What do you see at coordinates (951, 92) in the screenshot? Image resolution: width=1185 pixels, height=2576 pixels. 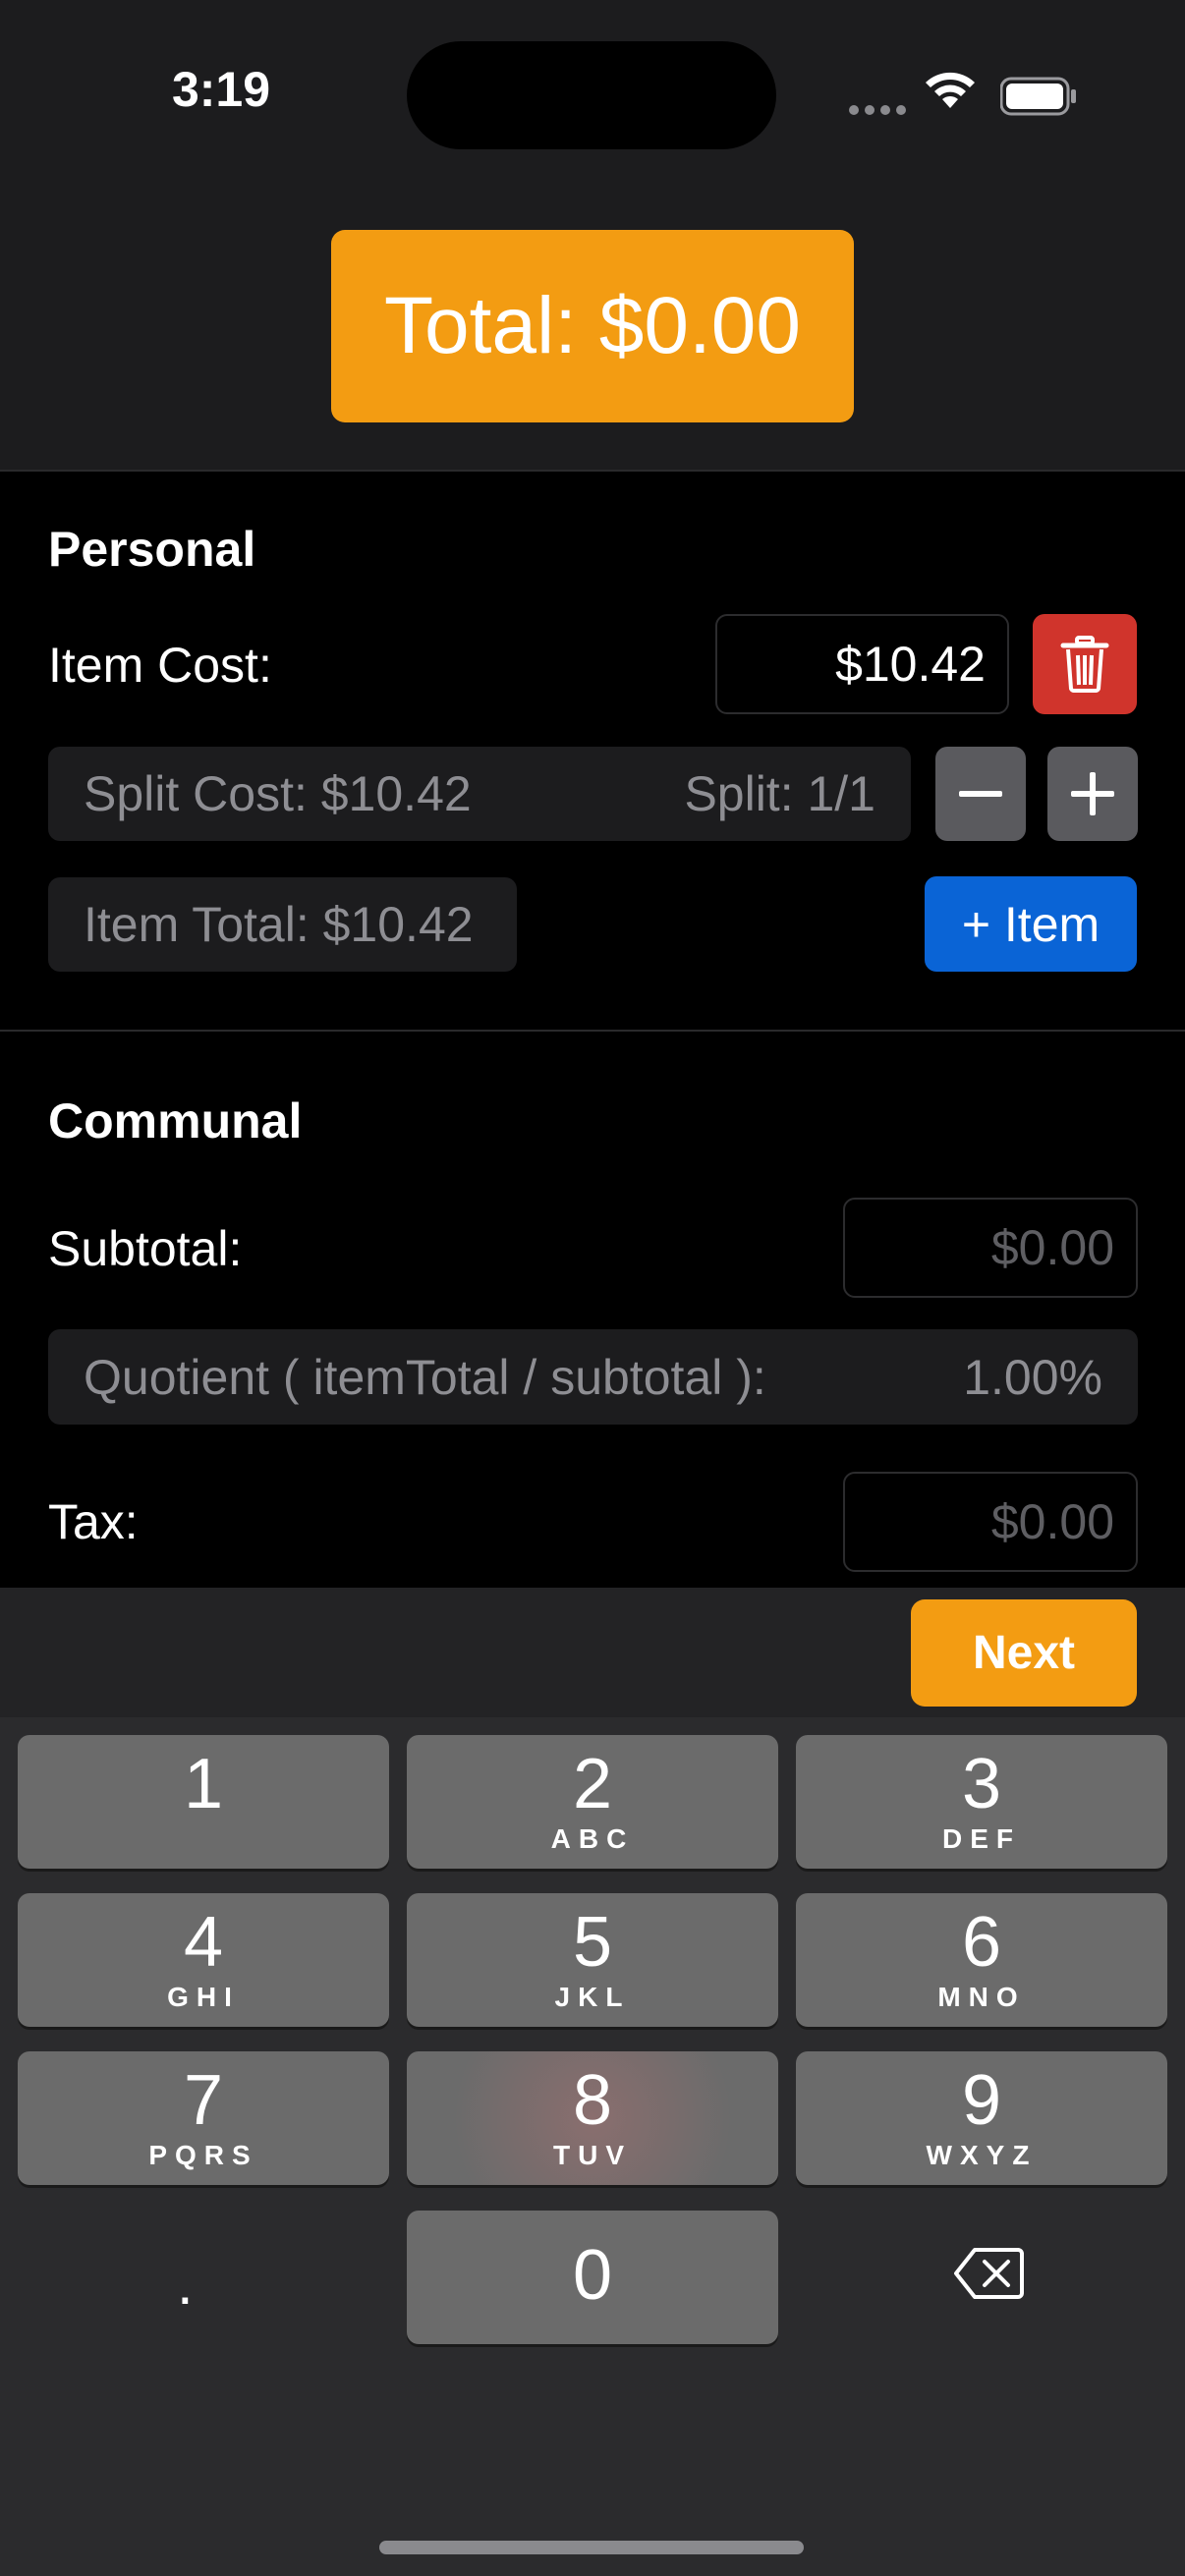 I see `wifi-icon` at bounding box center [951, 92].